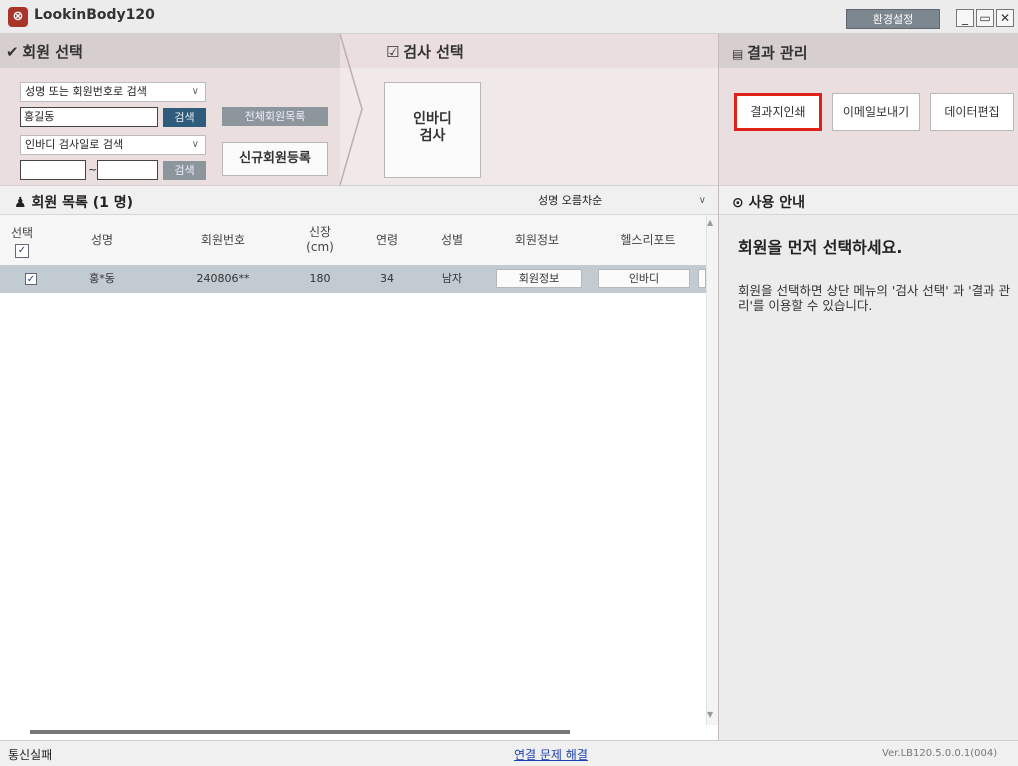  I want to click on row-height: 180, so click(320, 278).